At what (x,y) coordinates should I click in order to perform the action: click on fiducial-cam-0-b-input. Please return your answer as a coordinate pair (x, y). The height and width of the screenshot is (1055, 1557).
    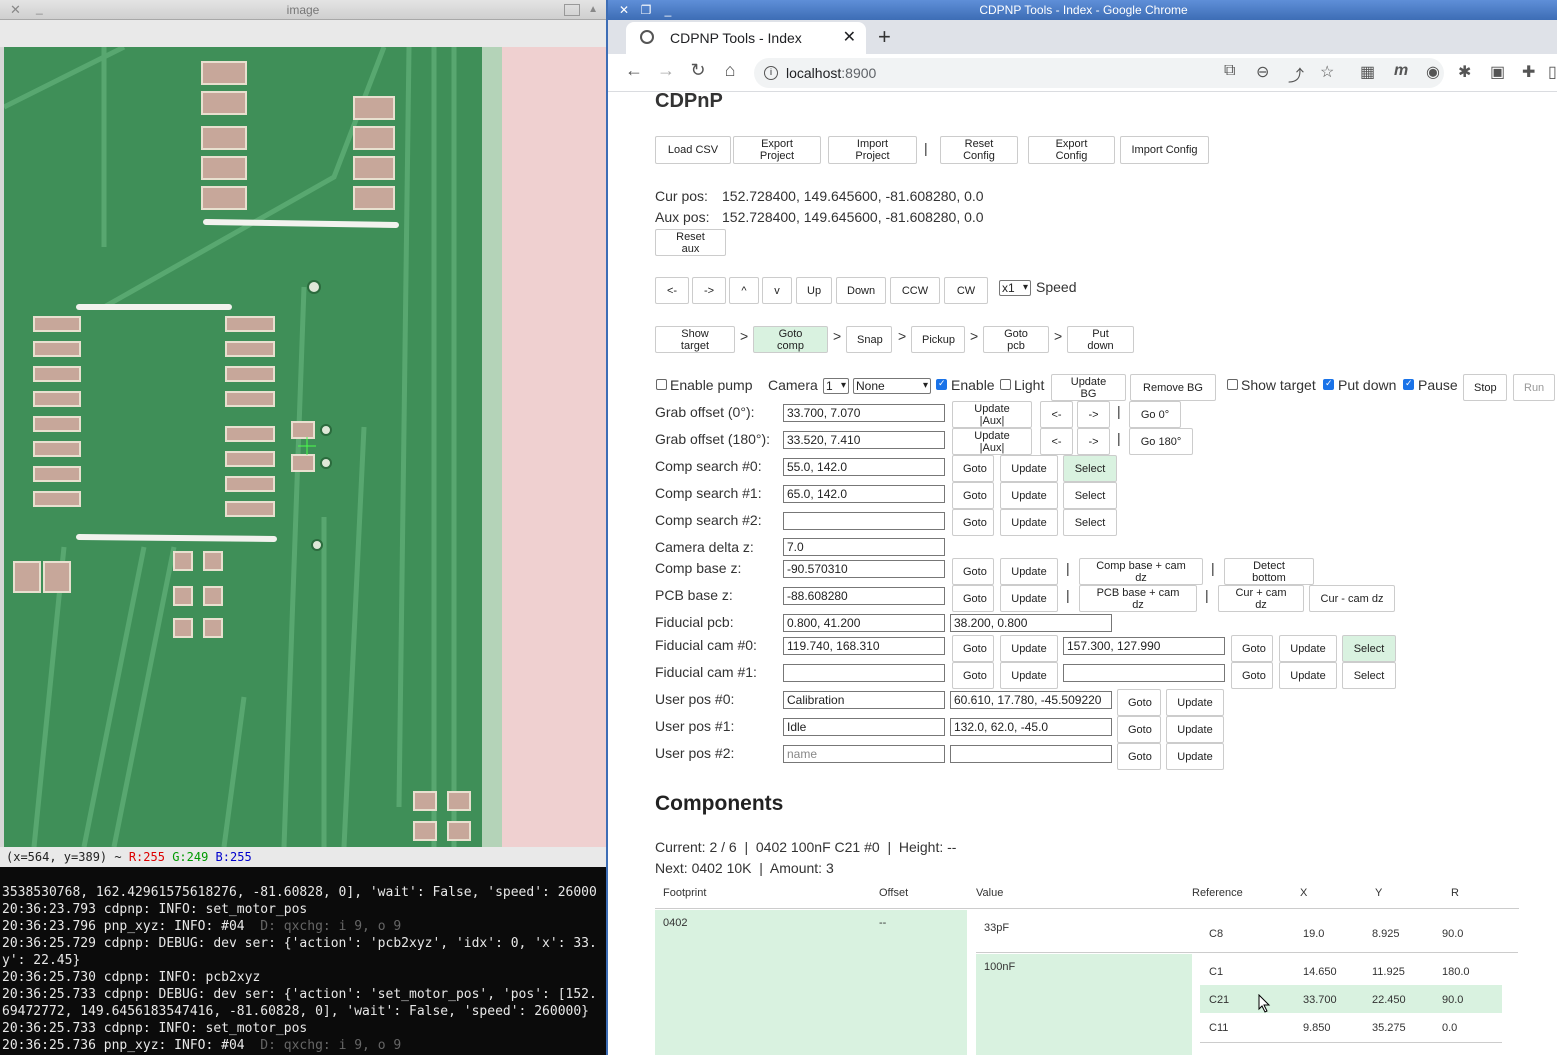
    Looking at the image, I should click on (1144, 646).